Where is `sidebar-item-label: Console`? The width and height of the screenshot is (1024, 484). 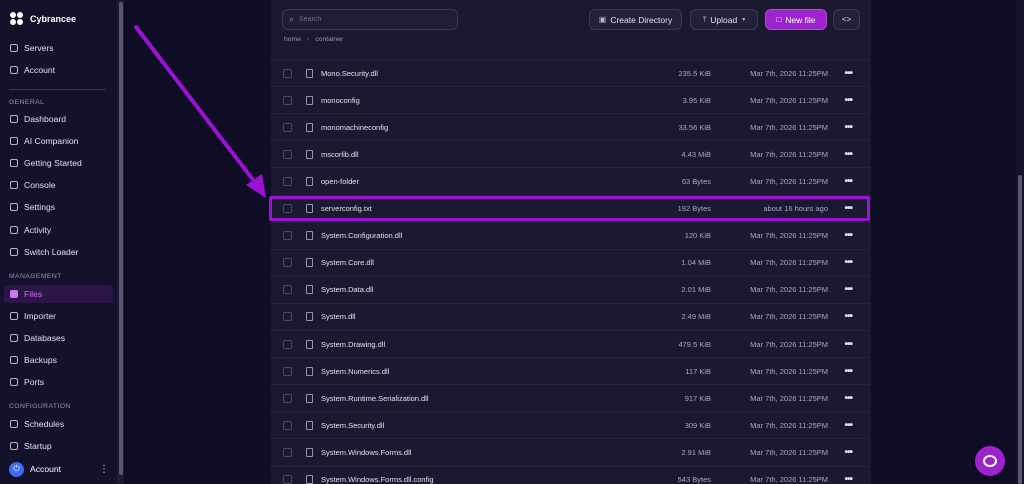 sidebar-item-label: Console is located at coordinates (40, 185).